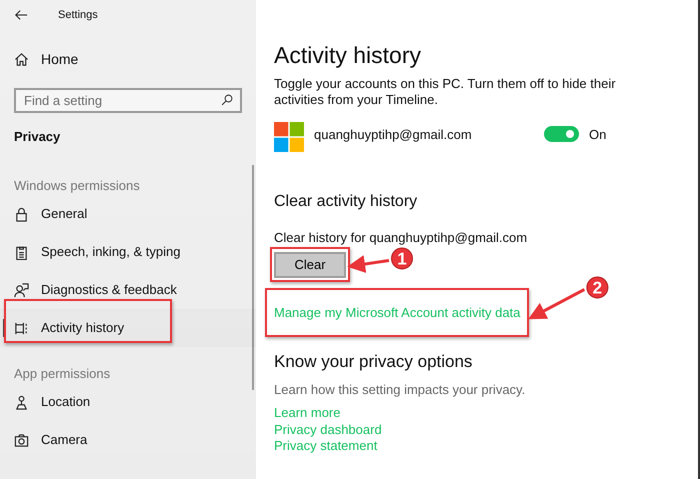 The width and height of the screenshot is (700, 479). I want to click on home-link: Home, so click(59, 59).